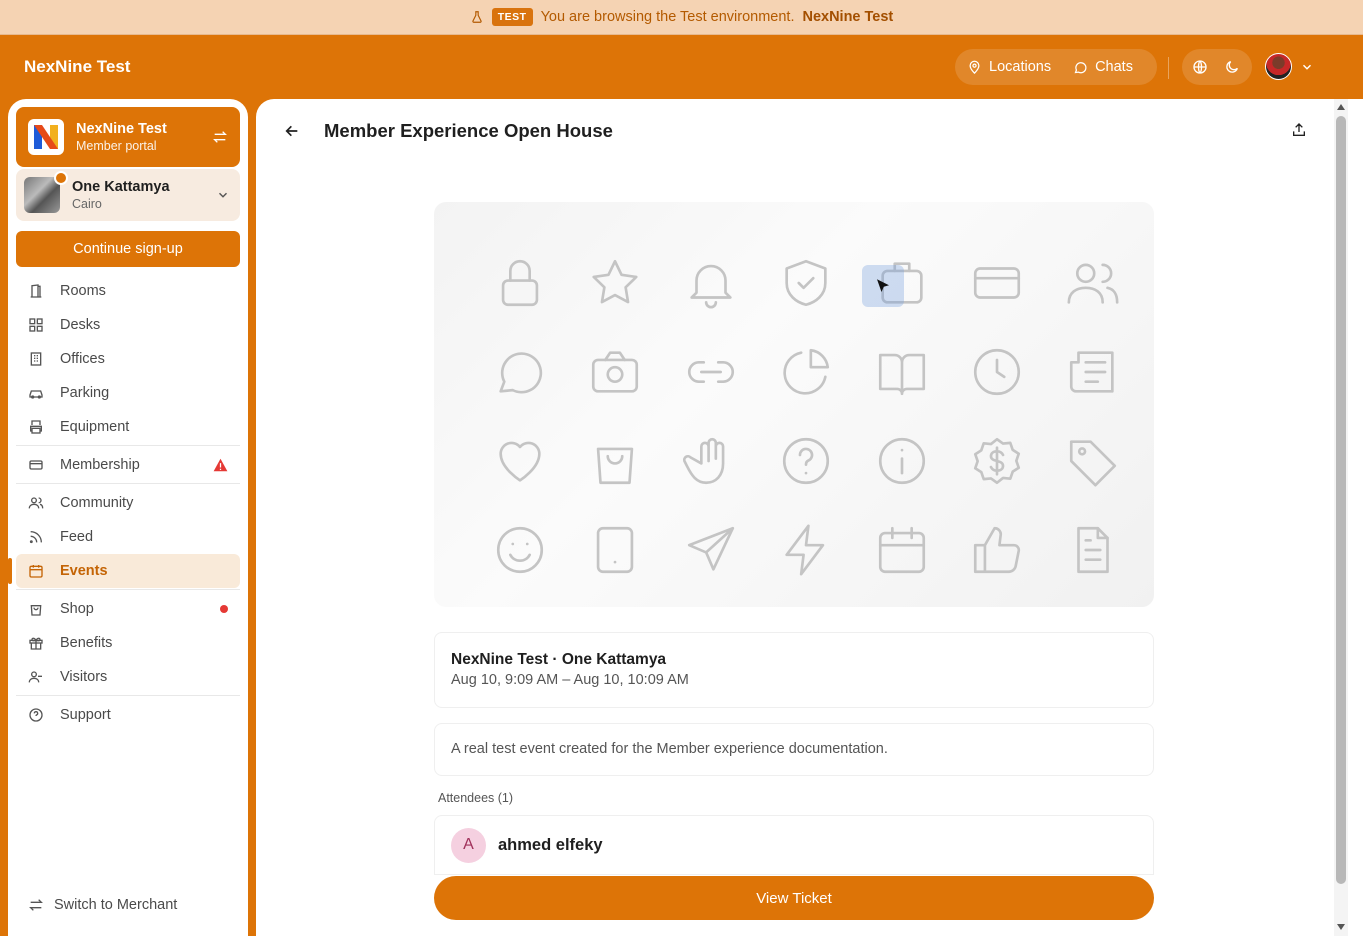 Image resolution: width=1363 pixels, height=936 pixels. Describe the element at coordinates (220, 137) in the screenshot. I see `switch-arrows-icon` at that location.